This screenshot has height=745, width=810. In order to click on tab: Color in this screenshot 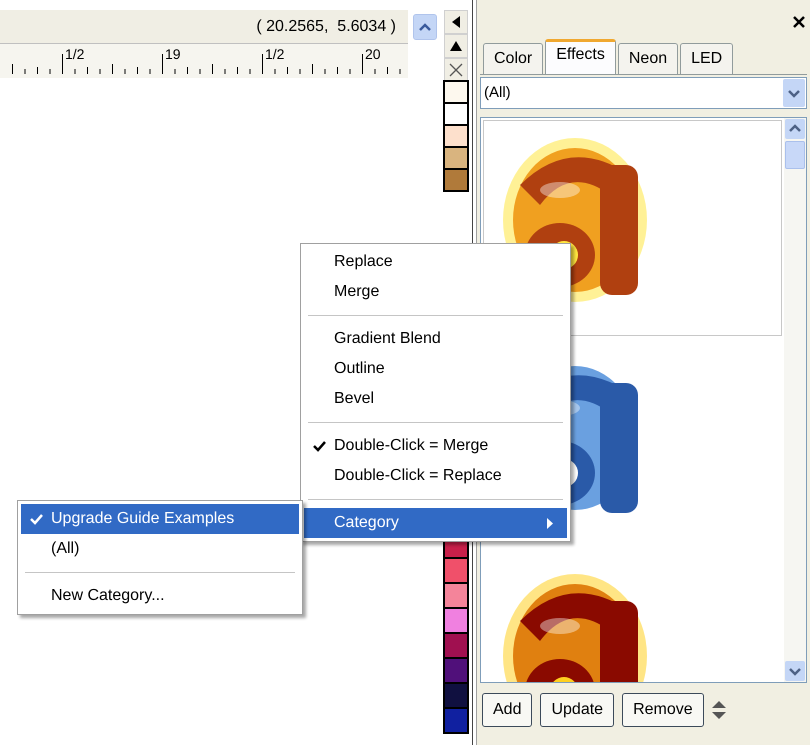, I will do `click(513, 58)`.